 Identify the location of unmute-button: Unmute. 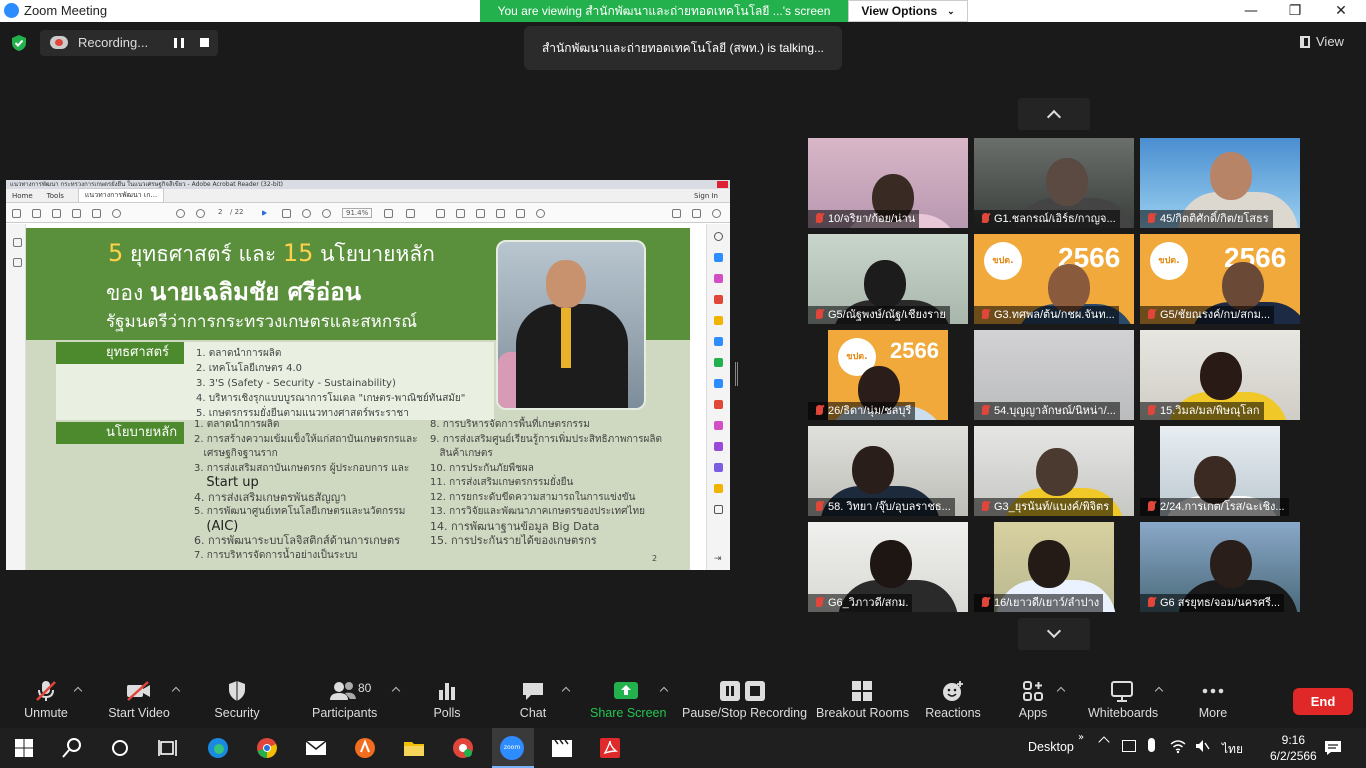
(46, 700).